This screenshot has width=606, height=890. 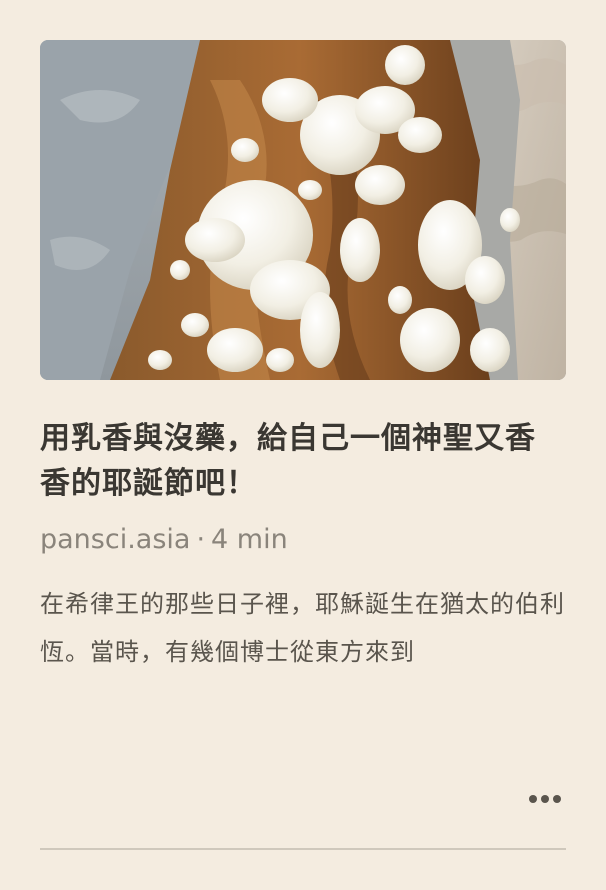 I want to click on read-time: 4 min, so click(x=249, y=539).